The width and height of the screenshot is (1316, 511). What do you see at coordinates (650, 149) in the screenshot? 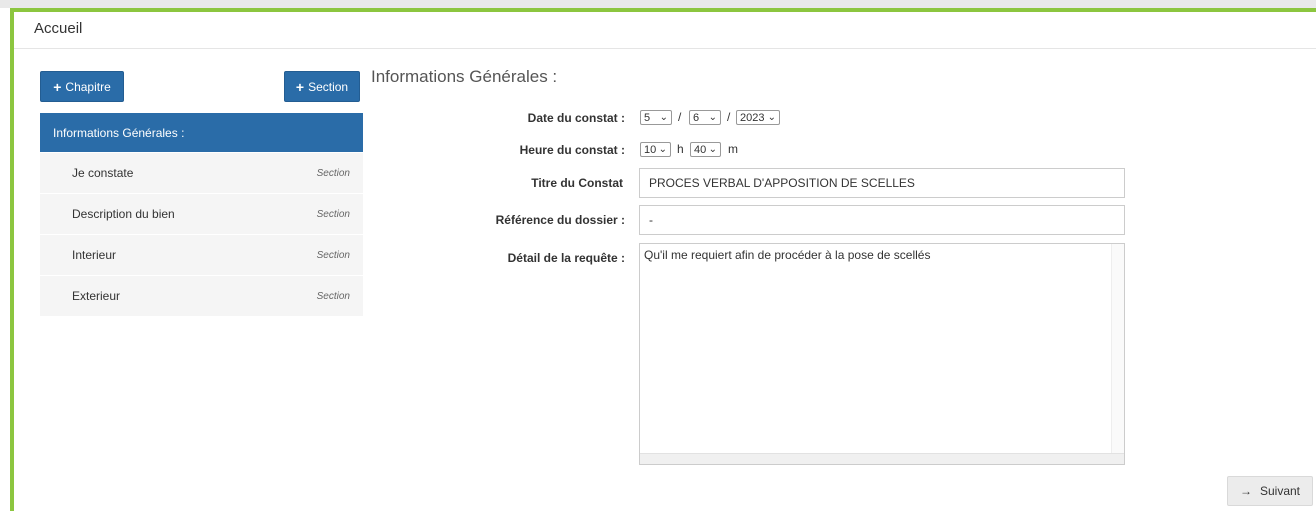
I see `time-hour-value: 10` at bounding box center [650, 149].